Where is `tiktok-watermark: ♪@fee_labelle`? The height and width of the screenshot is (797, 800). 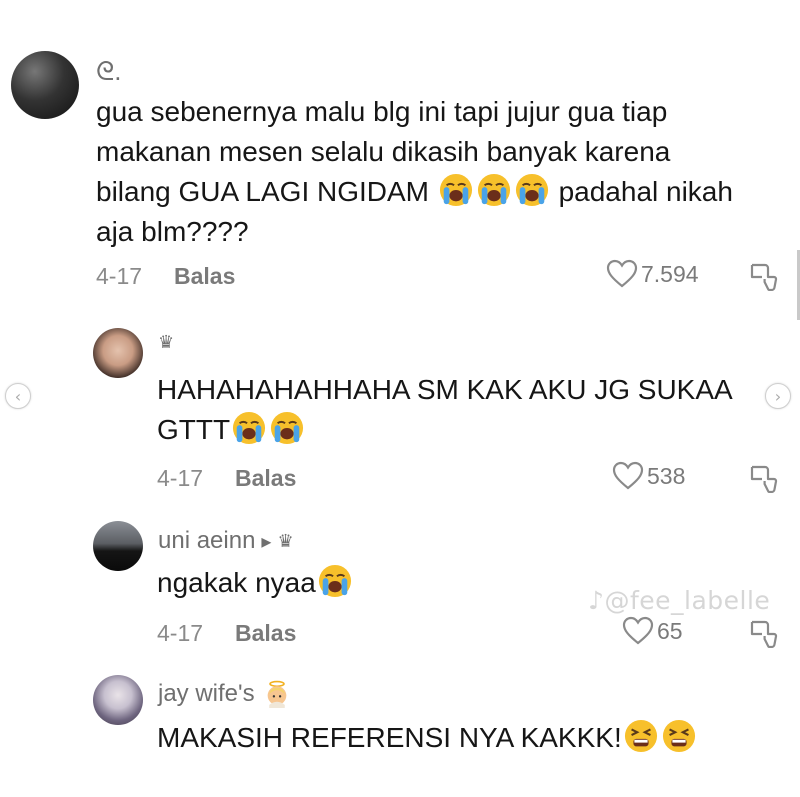 tiktok-watermark: ♪@fee_labelle is located at coordinates (679, 600).